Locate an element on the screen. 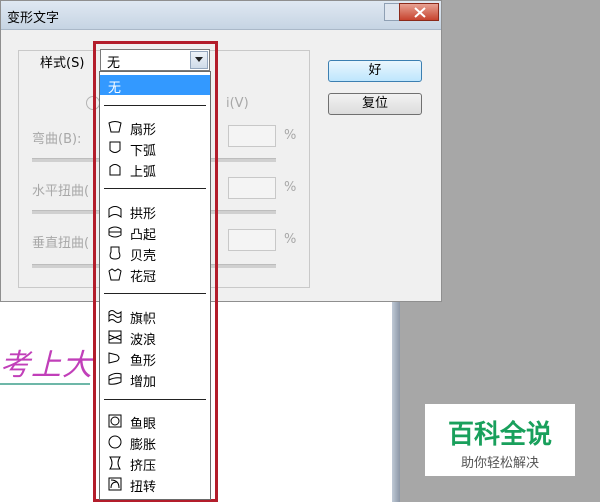 The height and width of the screenshot is (502, 600). dropdown-item-label: 挤压 is located at coordinates (143, 466).